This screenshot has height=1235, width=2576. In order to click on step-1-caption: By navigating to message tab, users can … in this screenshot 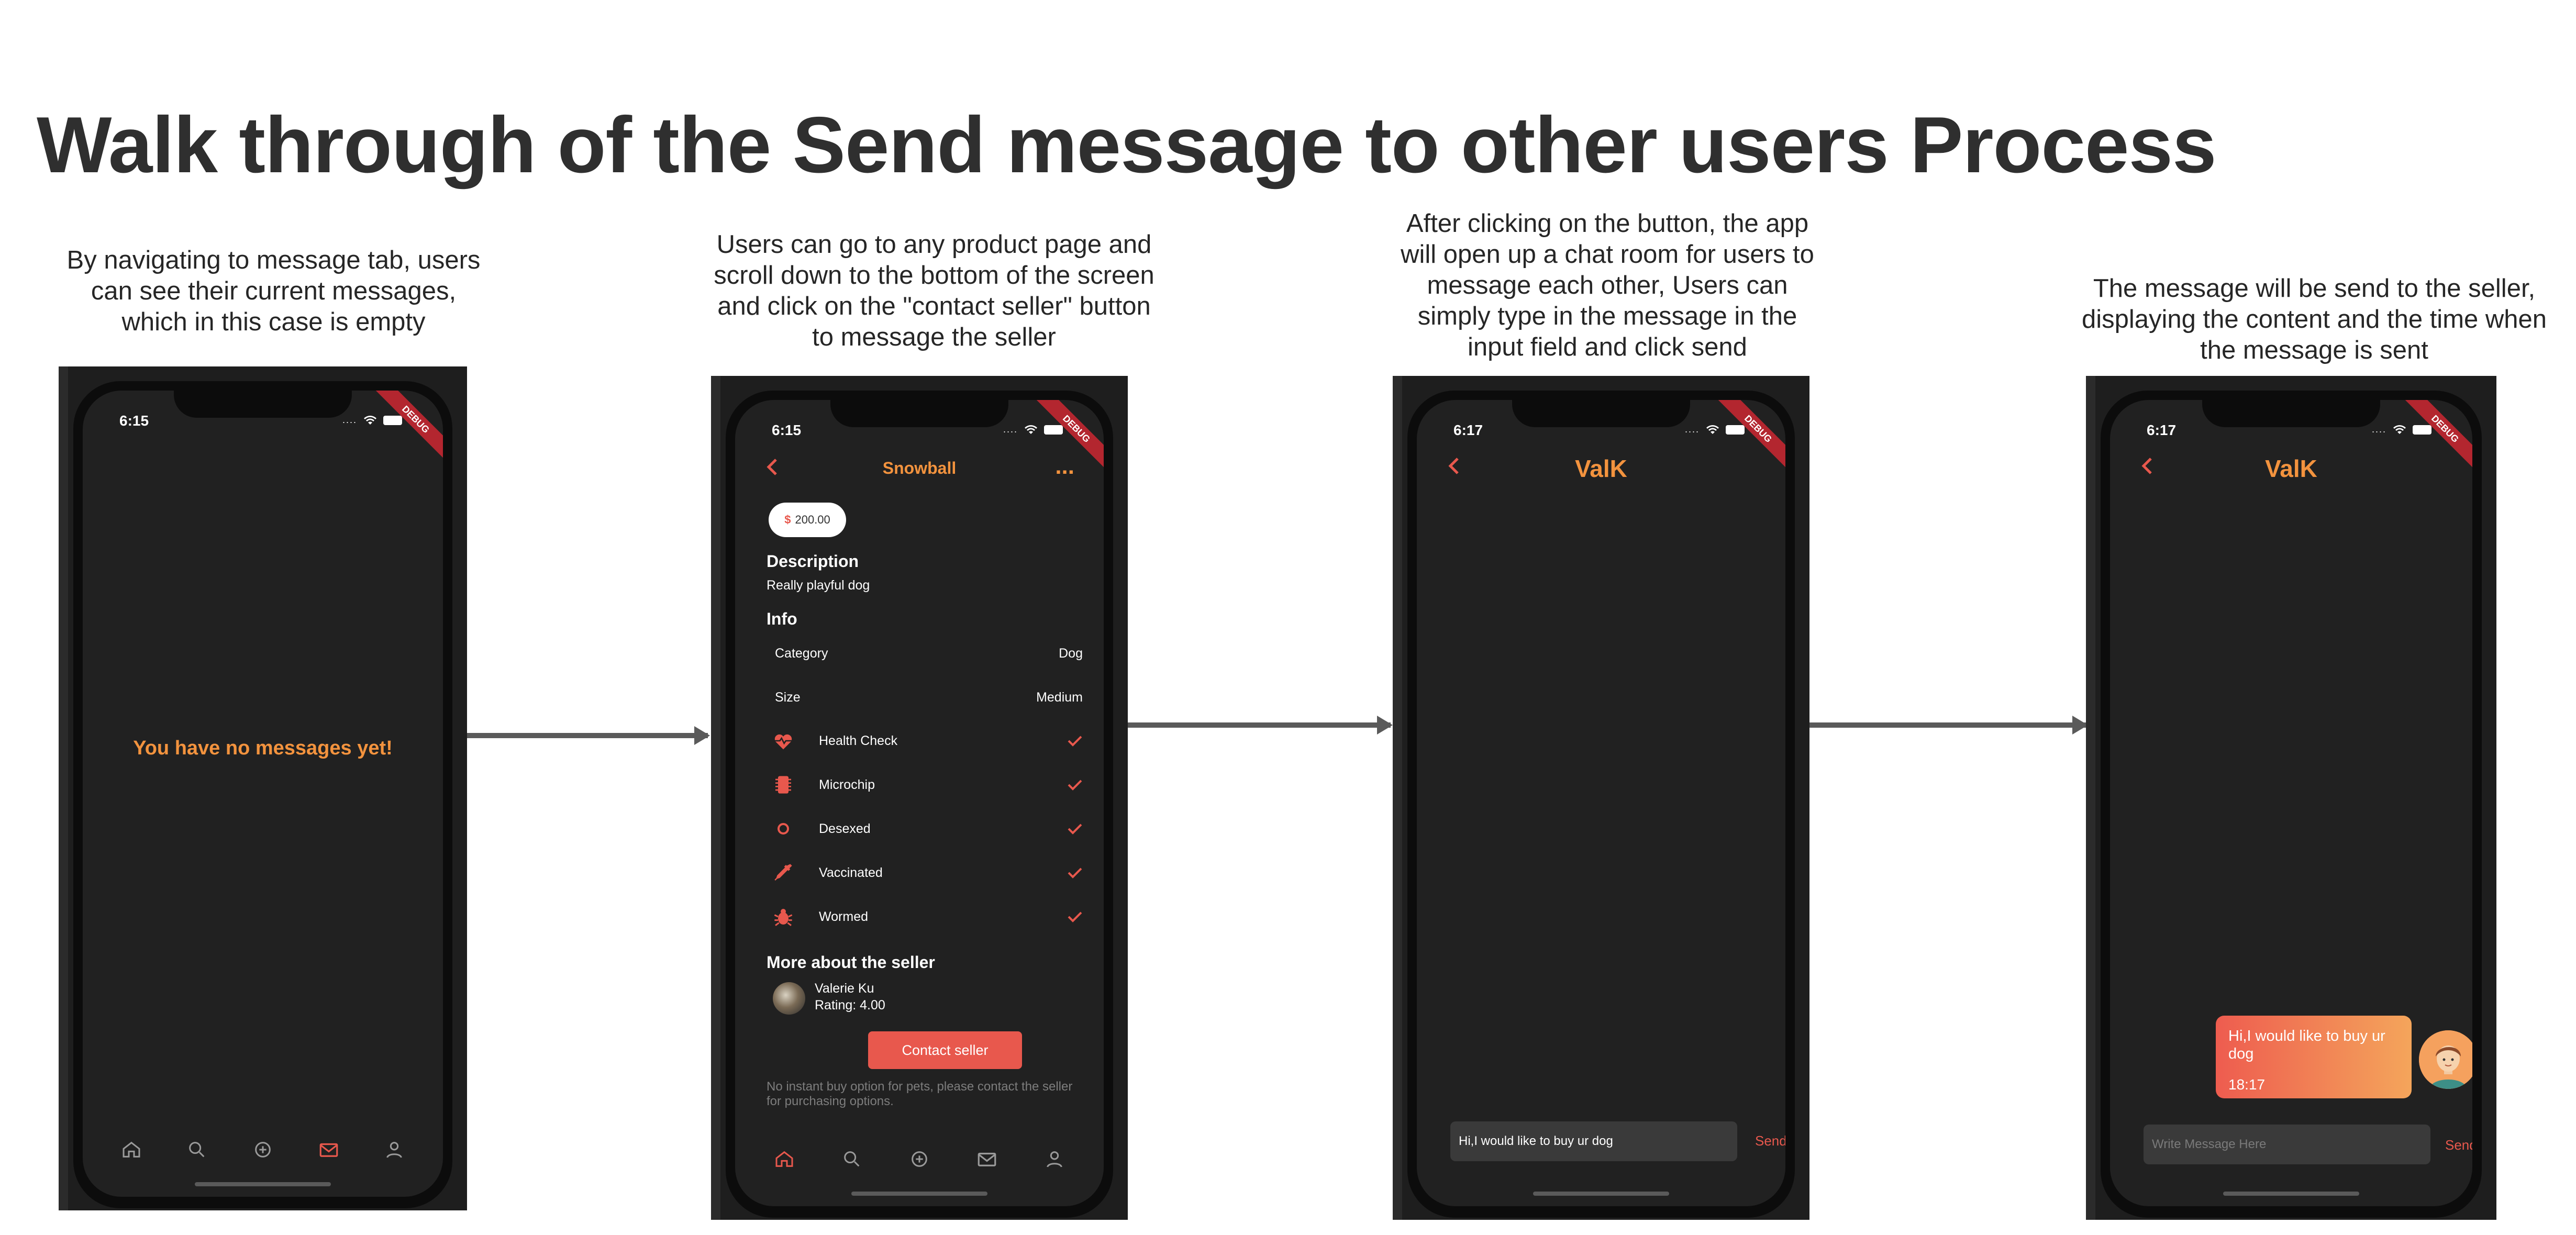, I will do `click(273, 291)`.